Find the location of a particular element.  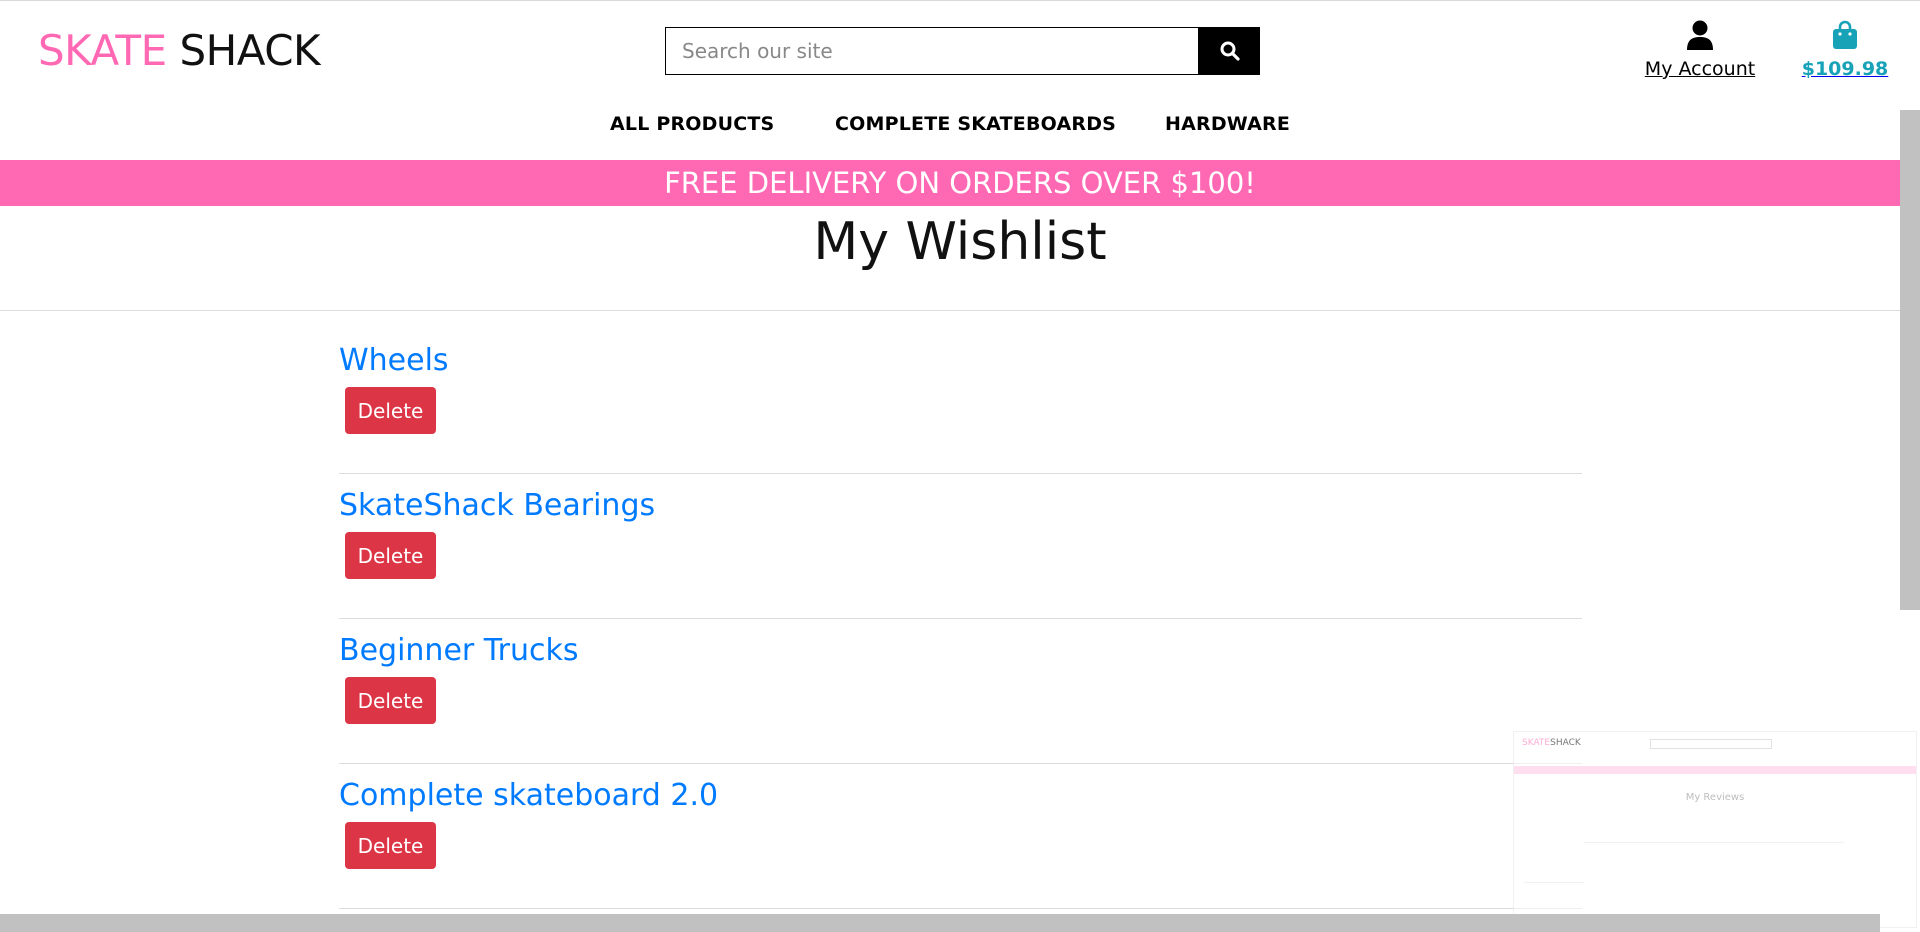

site-logo: SKATE SHACK is located at coordinates (179, 51).